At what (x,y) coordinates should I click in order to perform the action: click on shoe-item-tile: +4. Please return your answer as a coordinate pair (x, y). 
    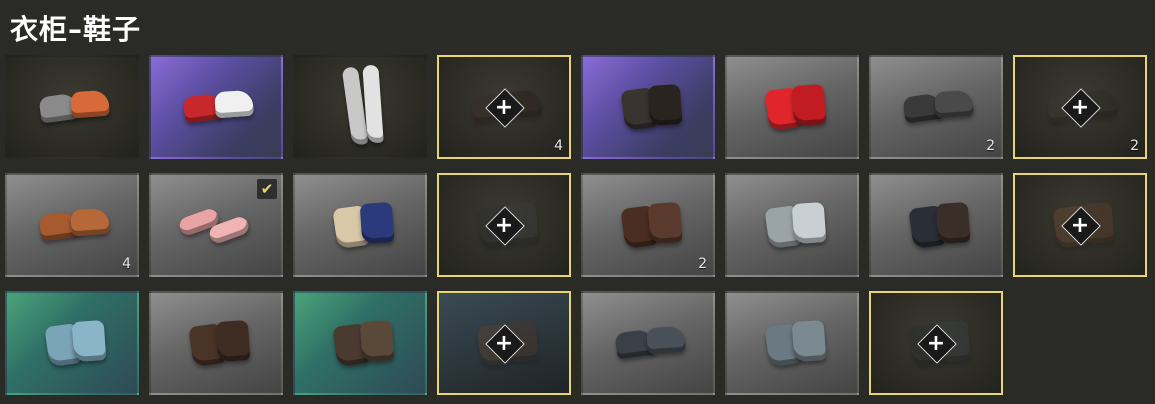
    Looking at the image, I should click on (504, 107).